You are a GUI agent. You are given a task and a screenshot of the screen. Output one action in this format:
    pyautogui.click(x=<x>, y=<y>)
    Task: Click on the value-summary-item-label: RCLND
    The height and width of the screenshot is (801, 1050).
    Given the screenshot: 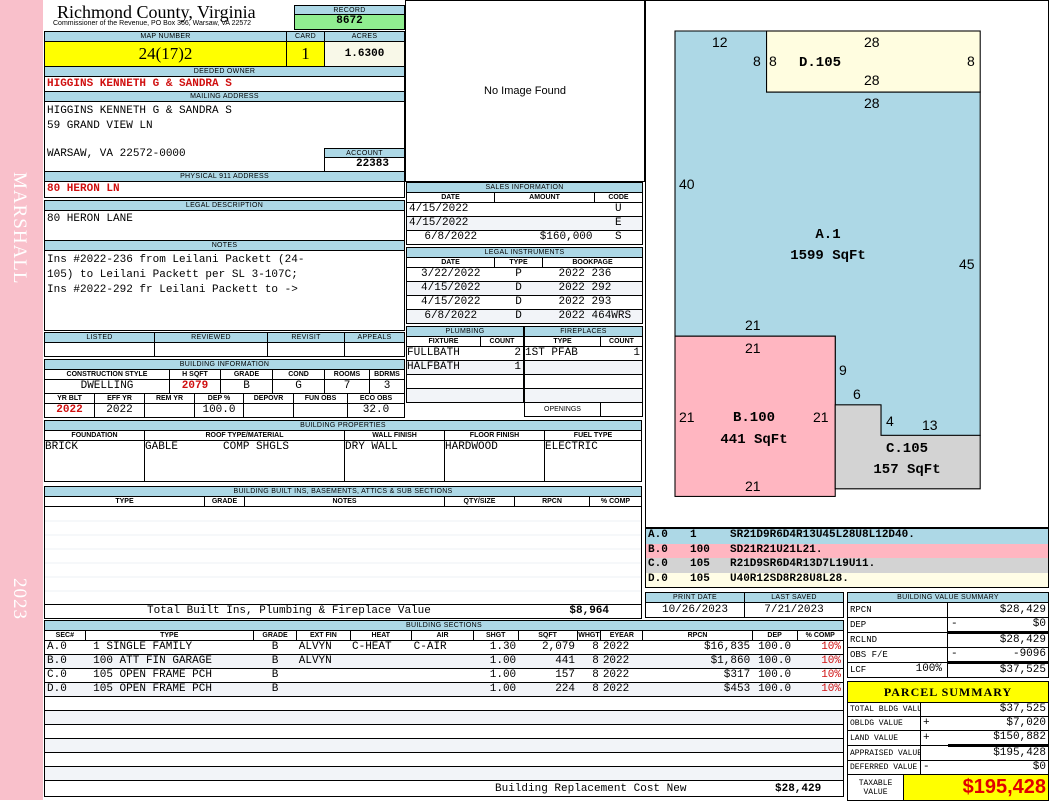 What is the action you would take?
    pyautogui.click(x=864, y=639)
    